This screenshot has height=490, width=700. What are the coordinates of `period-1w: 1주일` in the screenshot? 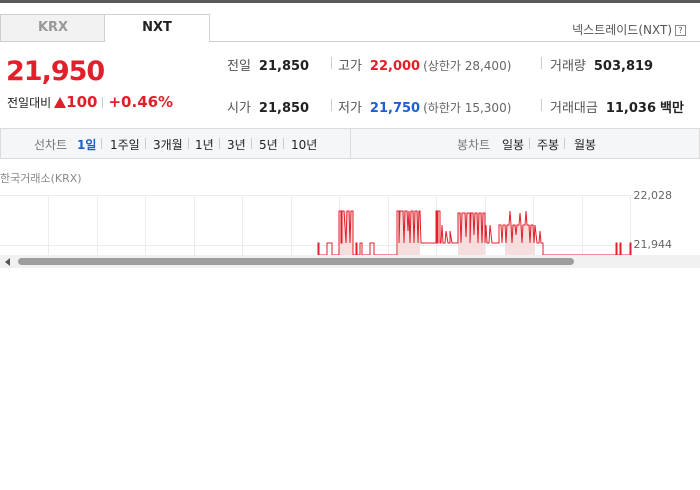 It's located at (125, 144).